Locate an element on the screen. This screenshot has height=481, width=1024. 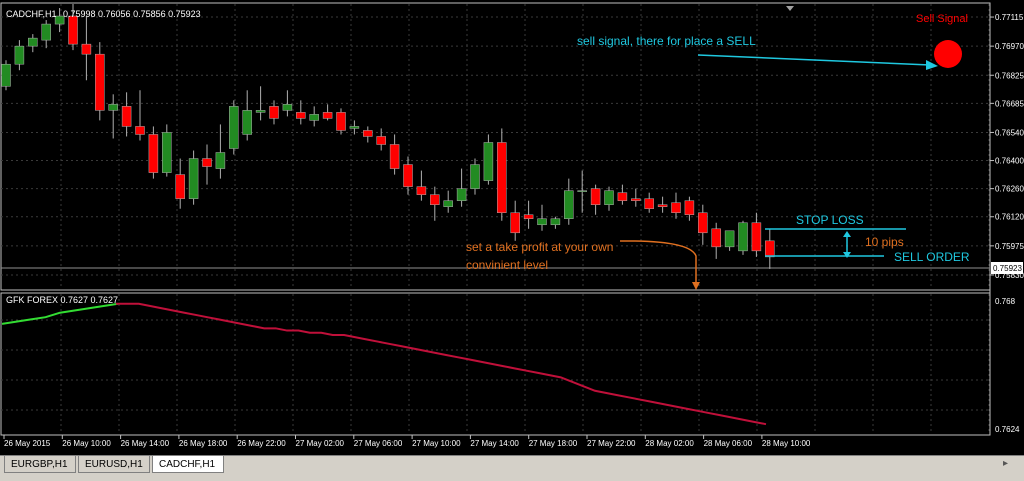
sell-signal-dot is located at coordinates (948, 54).